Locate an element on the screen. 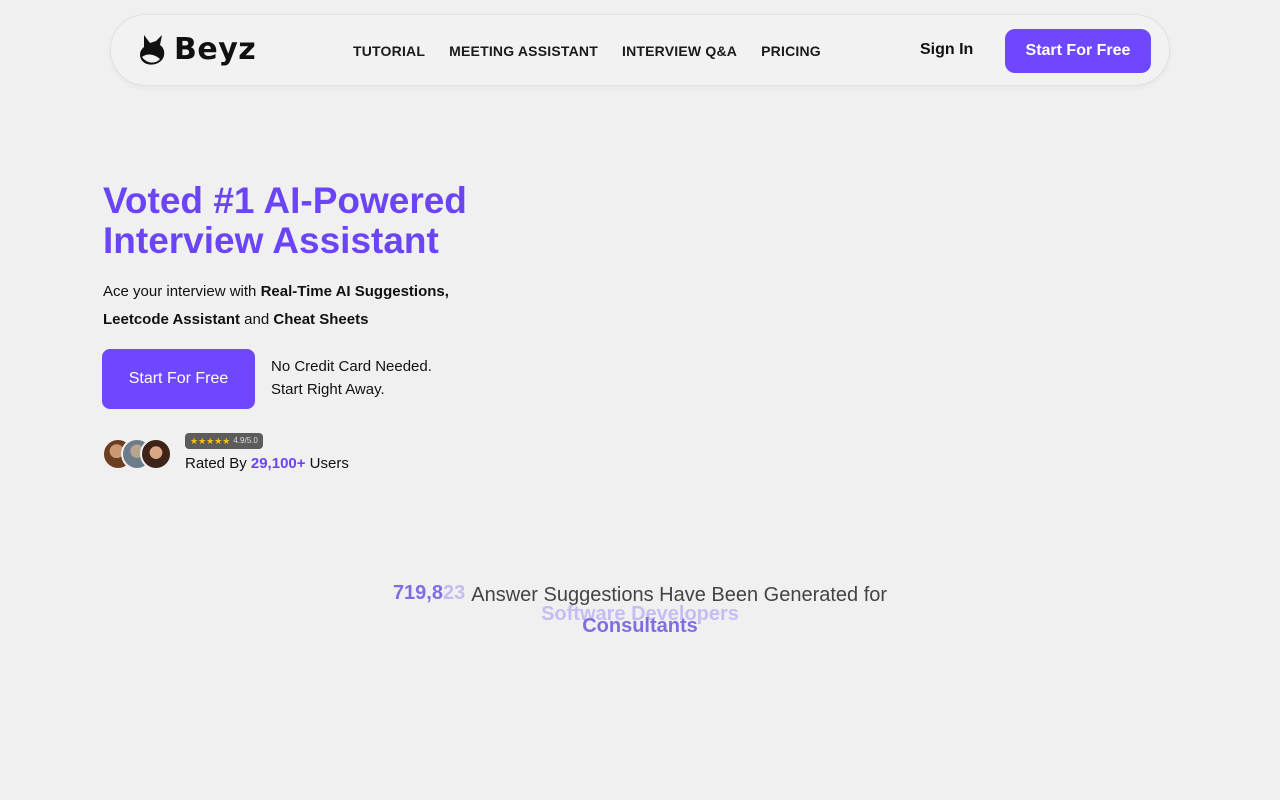 This screenshot has height=800, width=1280. hero-sub-cheatsheets: Cheat Sheets is located at coordinates (321, 319).